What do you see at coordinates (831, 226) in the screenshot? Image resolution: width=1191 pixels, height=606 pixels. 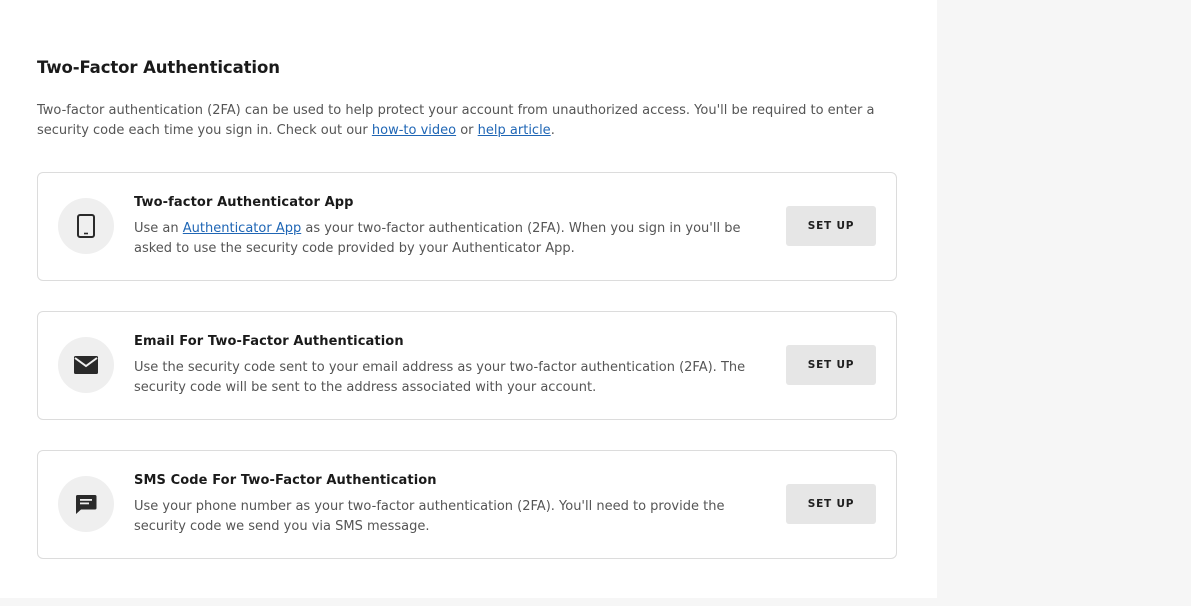 I see `authenticator-setup-button: SET UP` at bounding box center [831, 226].